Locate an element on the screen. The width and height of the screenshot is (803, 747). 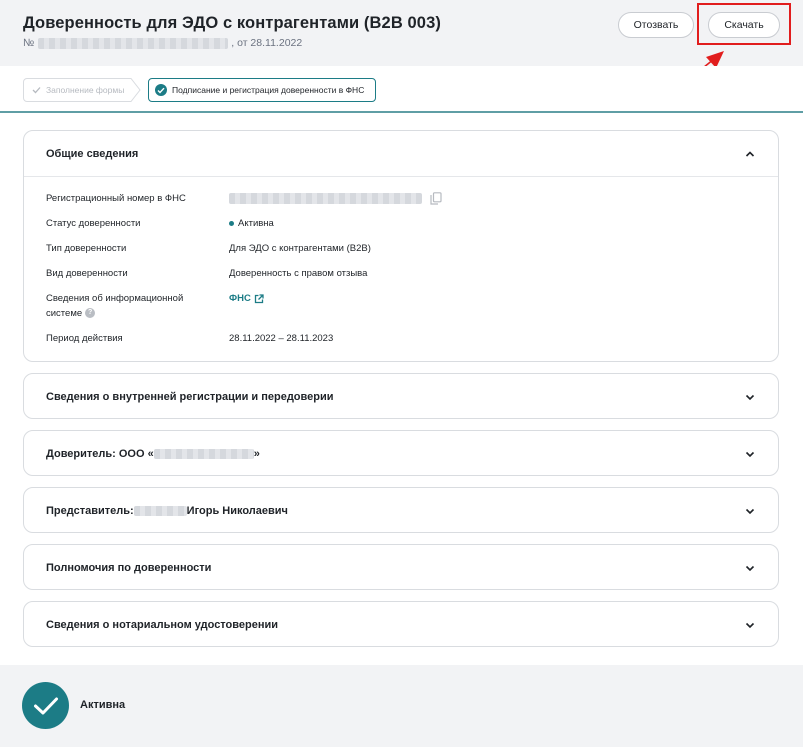
principal-section: Доверитель: ООО «» is located at coordinates (401, 453).